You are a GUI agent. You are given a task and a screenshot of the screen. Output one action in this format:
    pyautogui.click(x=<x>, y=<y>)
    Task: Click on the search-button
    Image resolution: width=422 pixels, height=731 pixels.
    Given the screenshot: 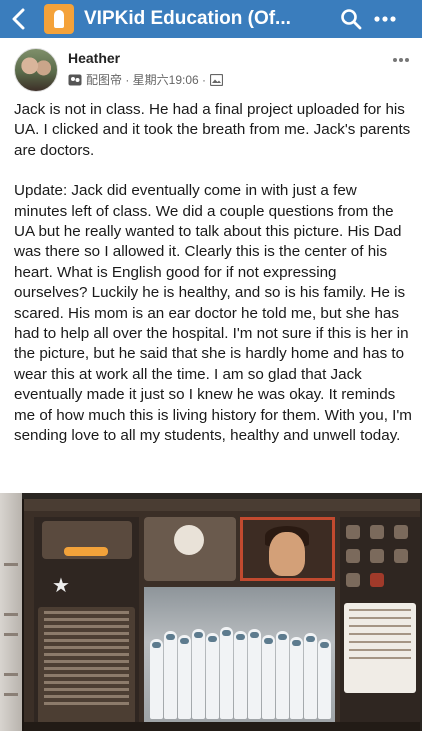 What is the action you would take?
    pyautogui.click(x=351, y=19)
    